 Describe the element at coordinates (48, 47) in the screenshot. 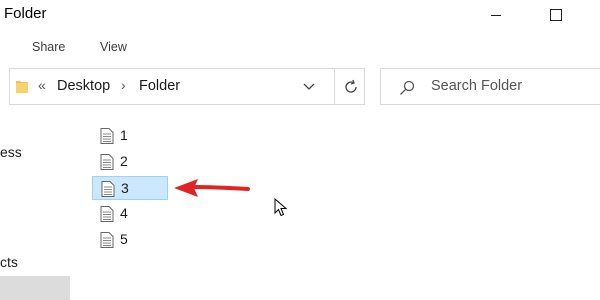

I see `tab-share: Share` at that location.